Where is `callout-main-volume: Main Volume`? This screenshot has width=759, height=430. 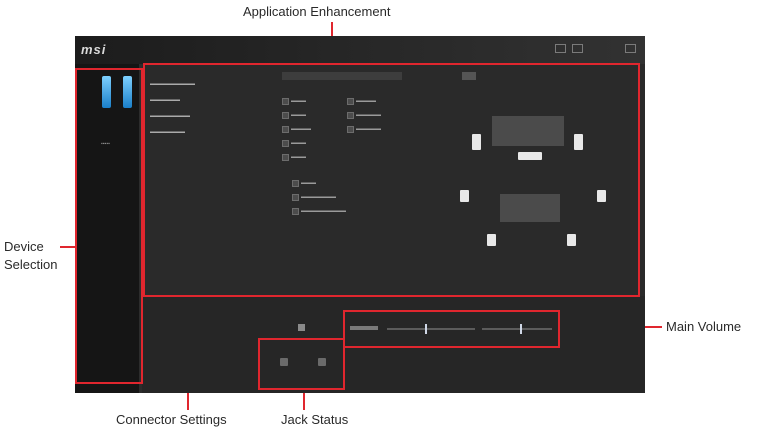 callout-main-volume: Main Volume is located at coordinates (704, 326).